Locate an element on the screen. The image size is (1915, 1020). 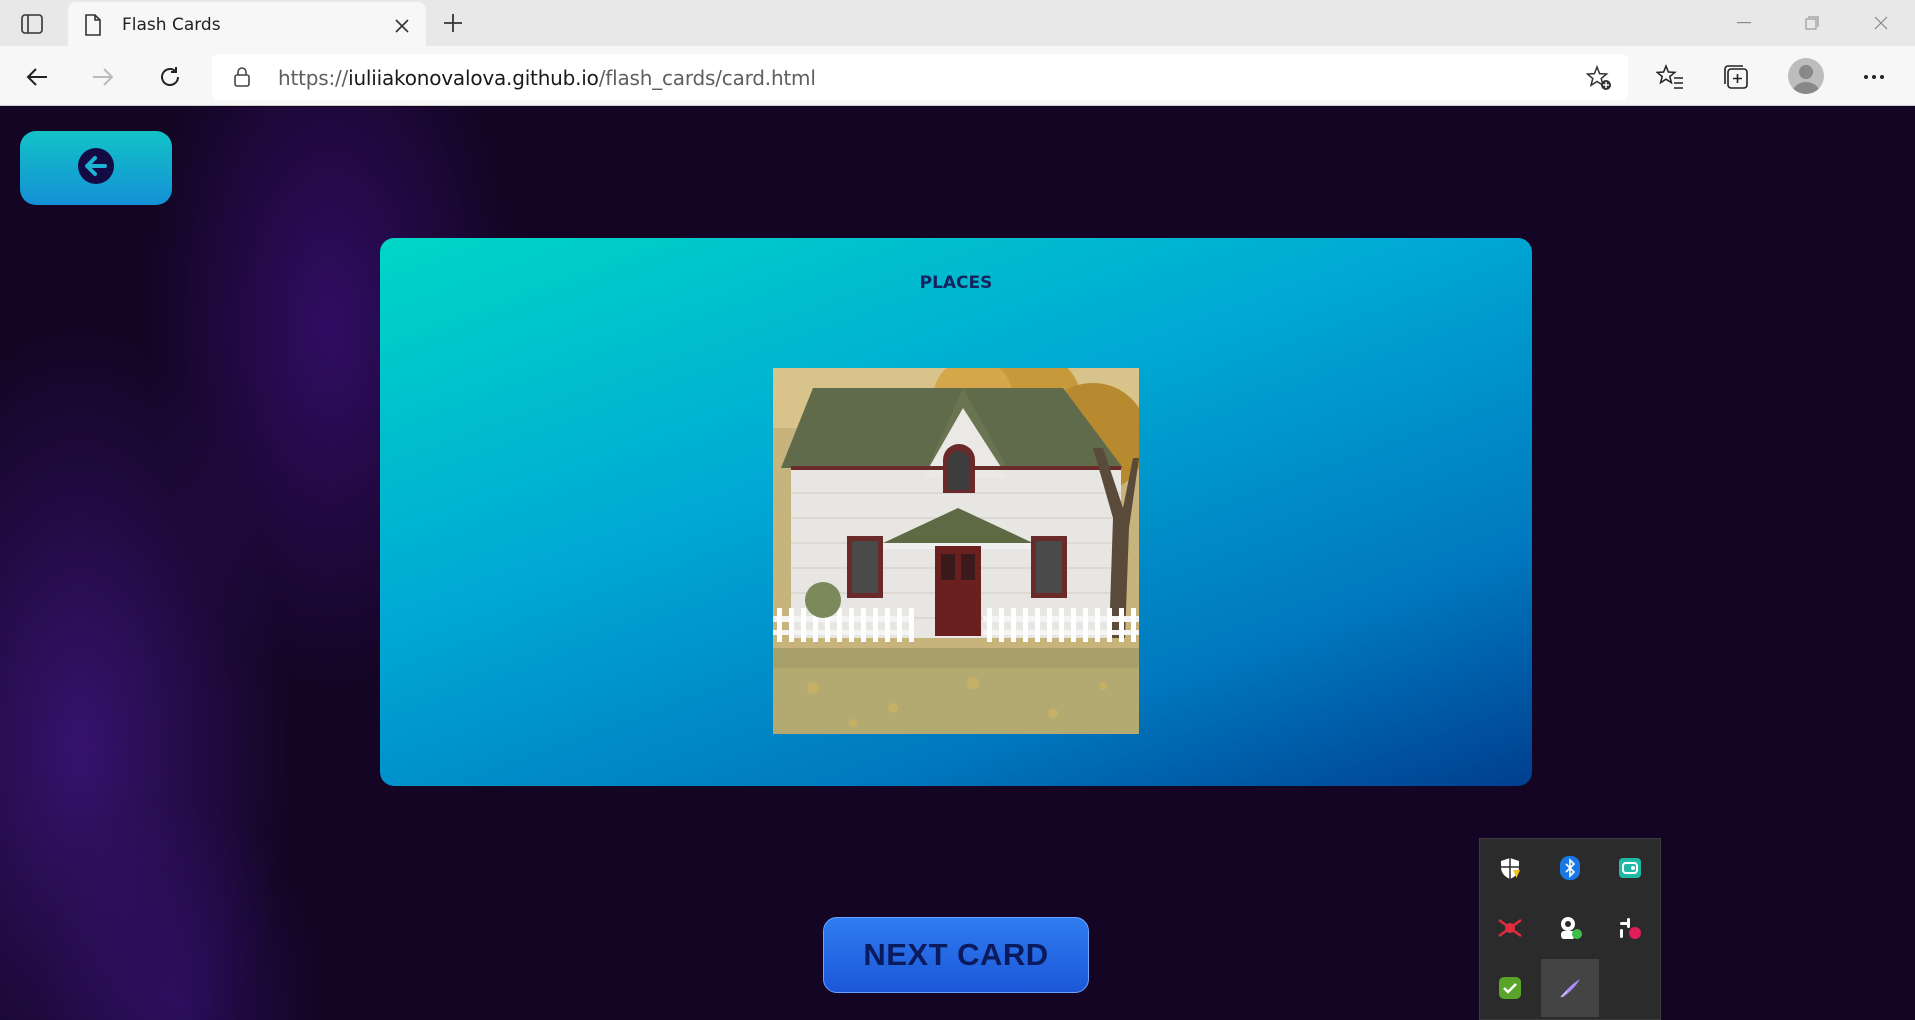
plus-icon is located at coordinates (453, 23).